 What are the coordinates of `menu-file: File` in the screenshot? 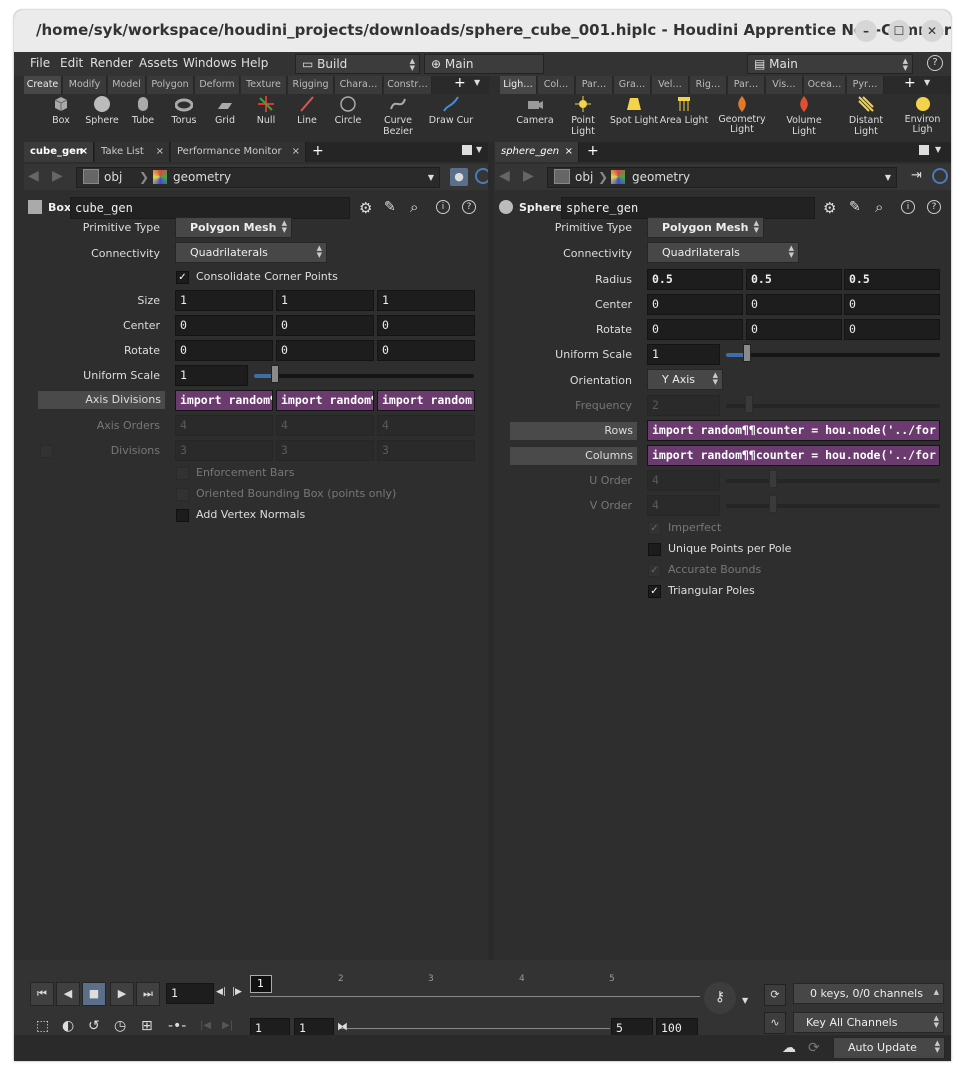 It's located at (40, 63).